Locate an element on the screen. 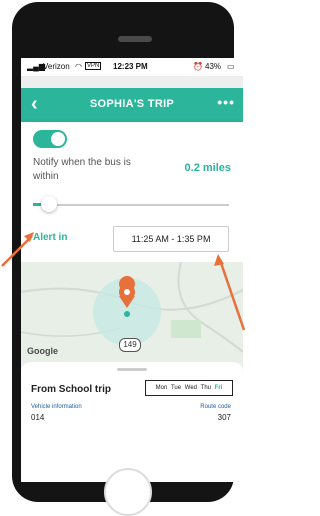 The height and width of the screenshot is (516, 320). phone-speaker is located at coordinates (135, 39).